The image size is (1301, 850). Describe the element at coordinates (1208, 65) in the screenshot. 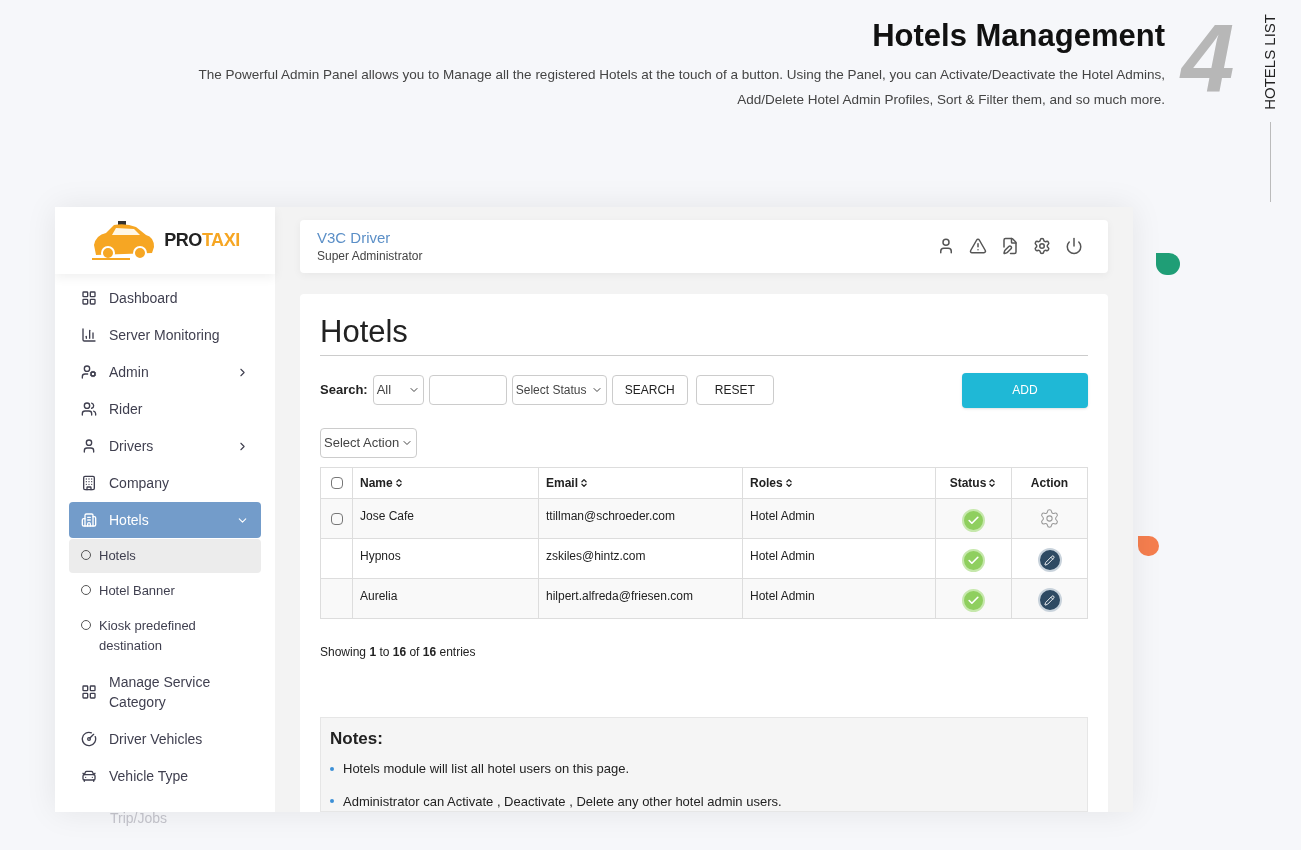

I see `section-number: 4` at that location.